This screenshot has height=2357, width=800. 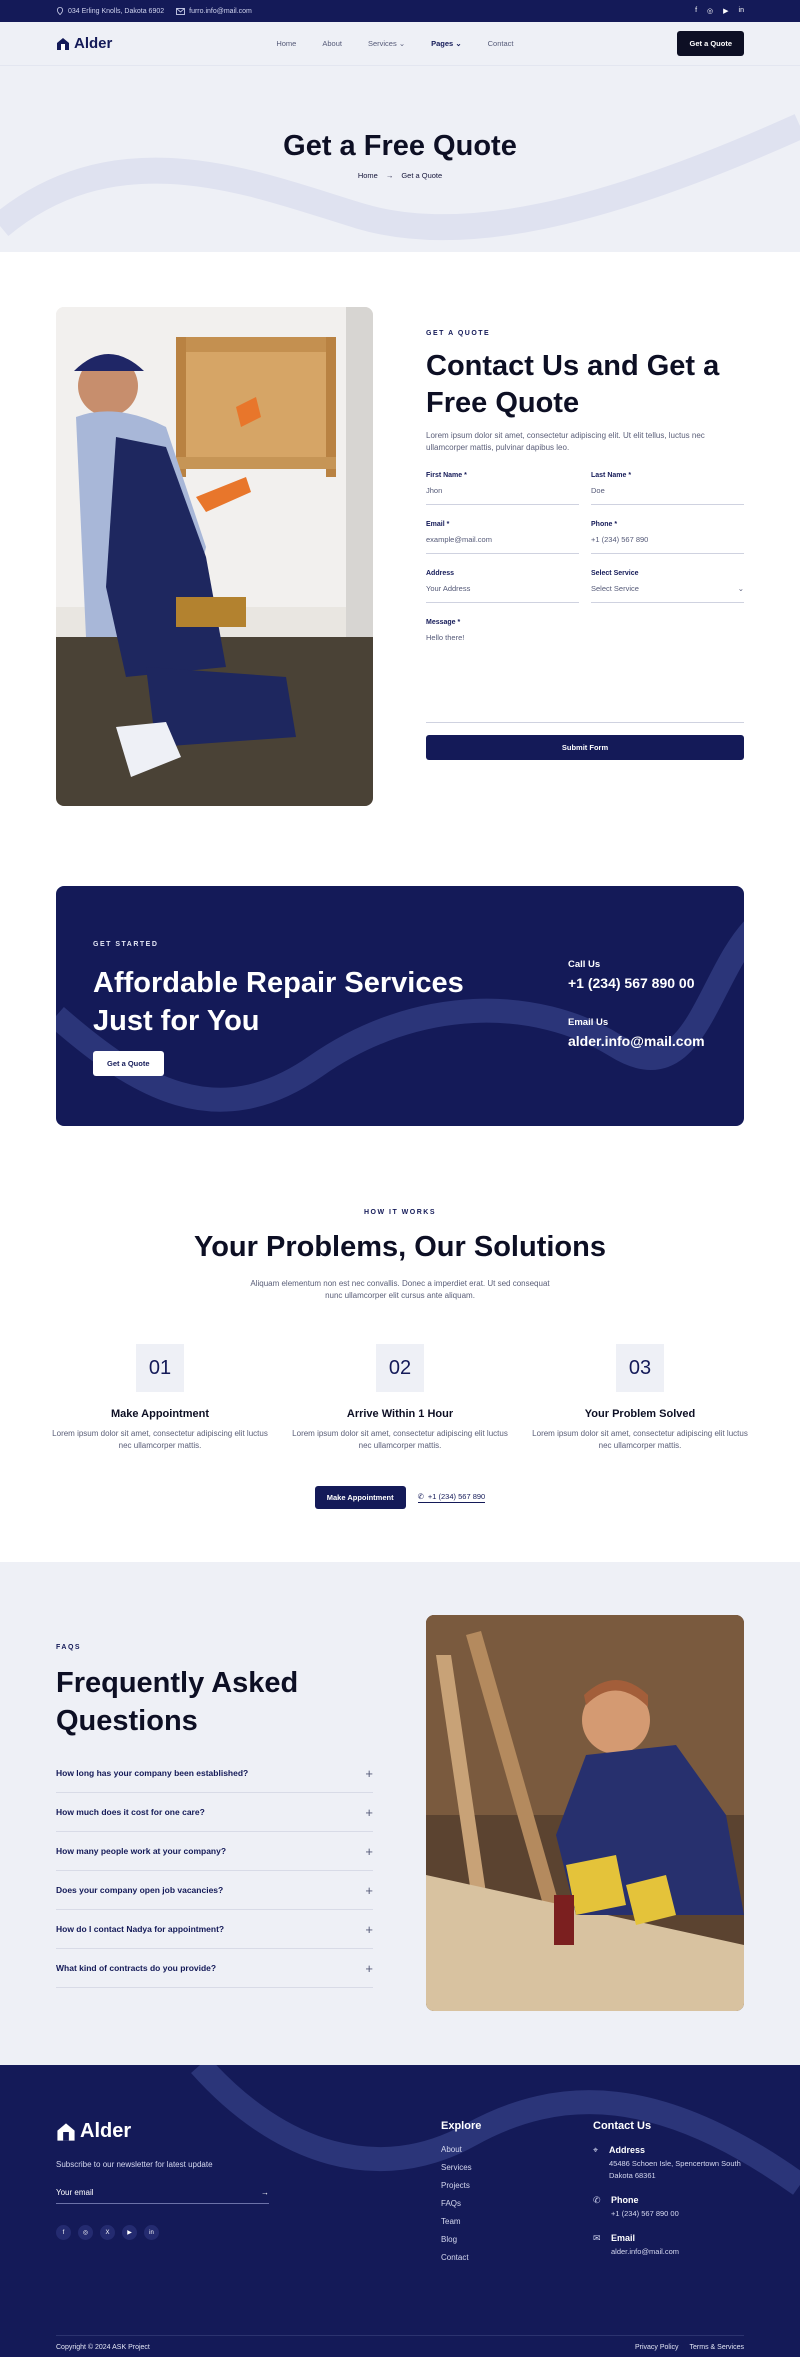 What do you see at coordinates (286, 43) in the screenshot?
I see `nav-home: Home` at bounding box center [286, 43].